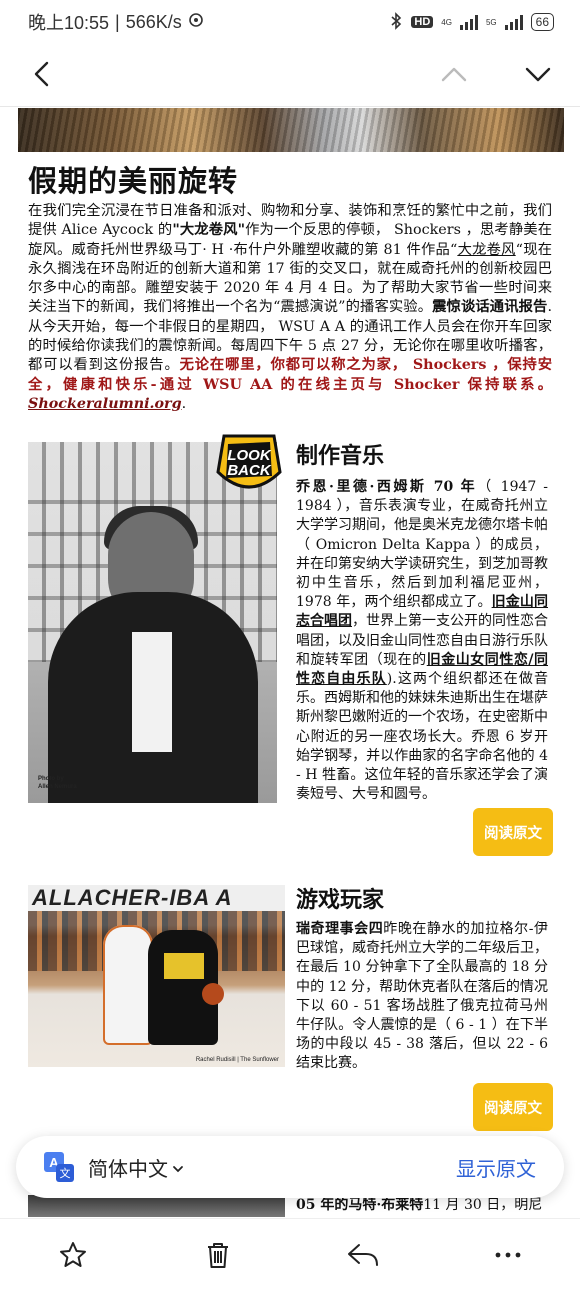  I want to click on reply-icon, so click(363, 1255).